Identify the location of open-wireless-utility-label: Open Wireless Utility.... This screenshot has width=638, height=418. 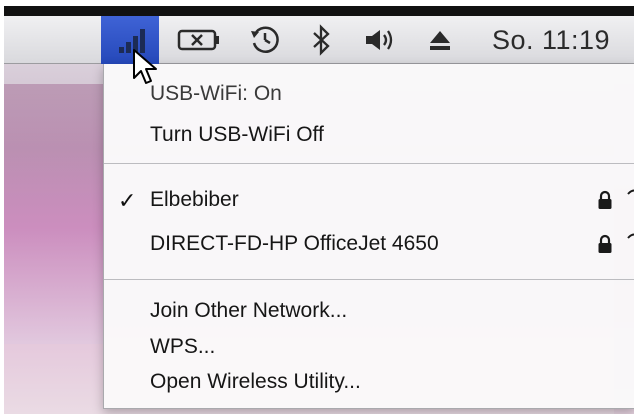
(255, 381).